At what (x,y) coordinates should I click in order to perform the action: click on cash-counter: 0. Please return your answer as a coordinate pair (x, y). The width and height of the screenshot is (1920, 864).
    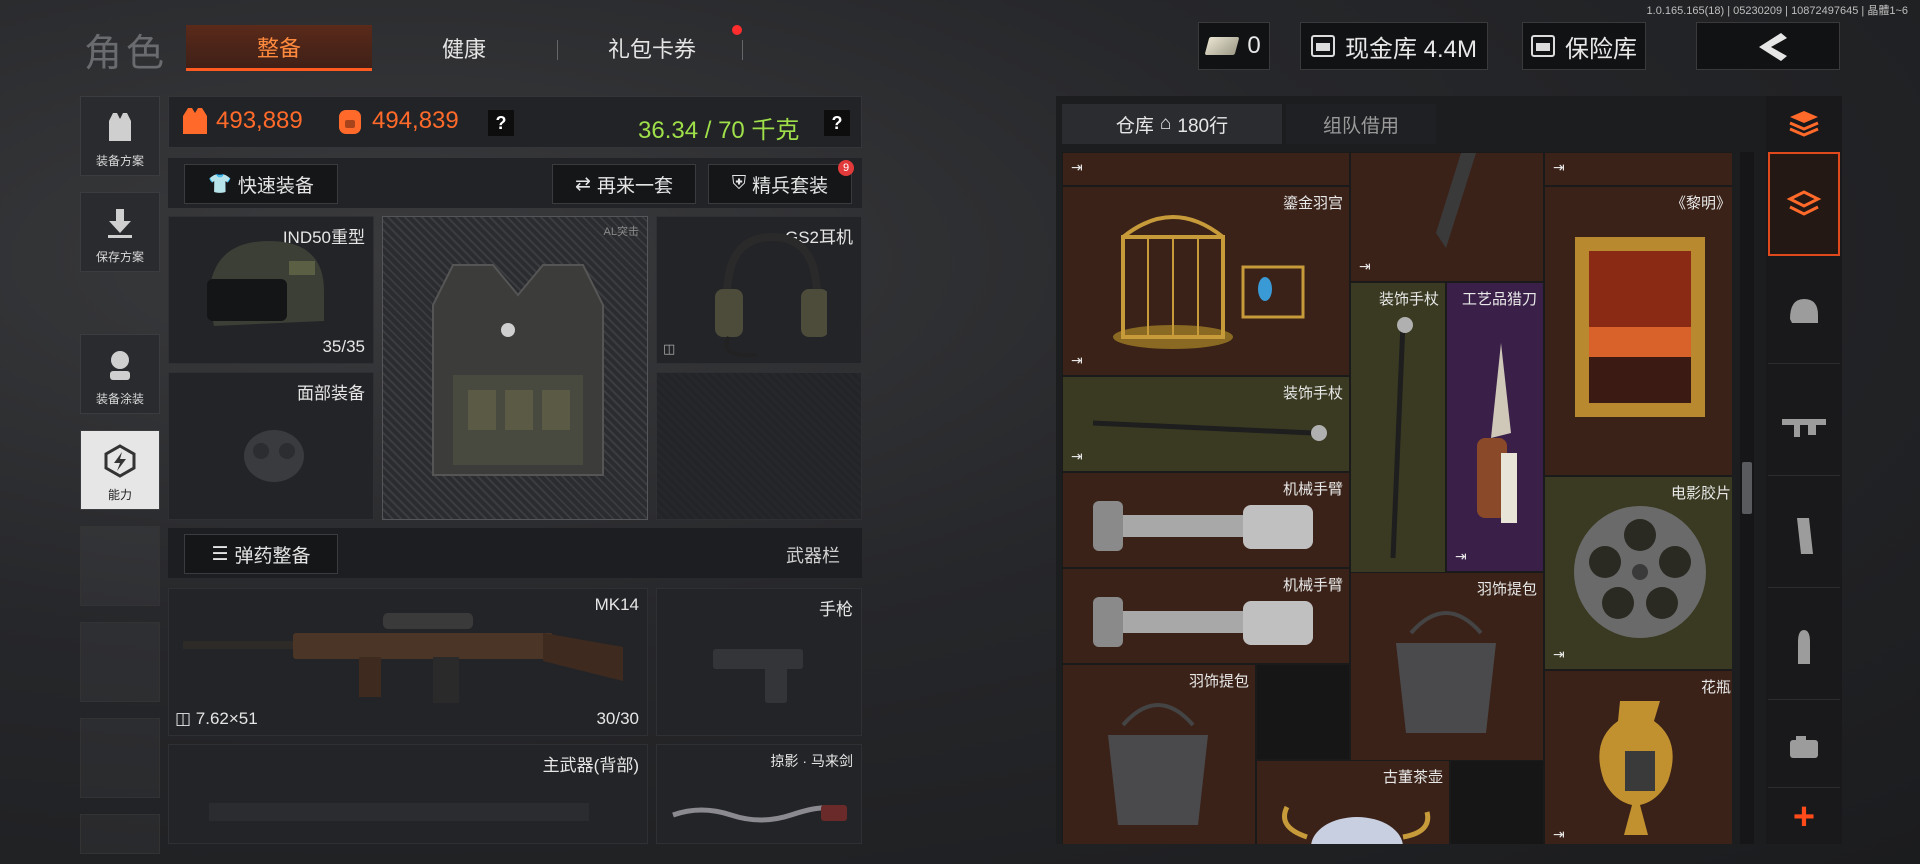
    Looking at the image, I should click on (1234, 46).